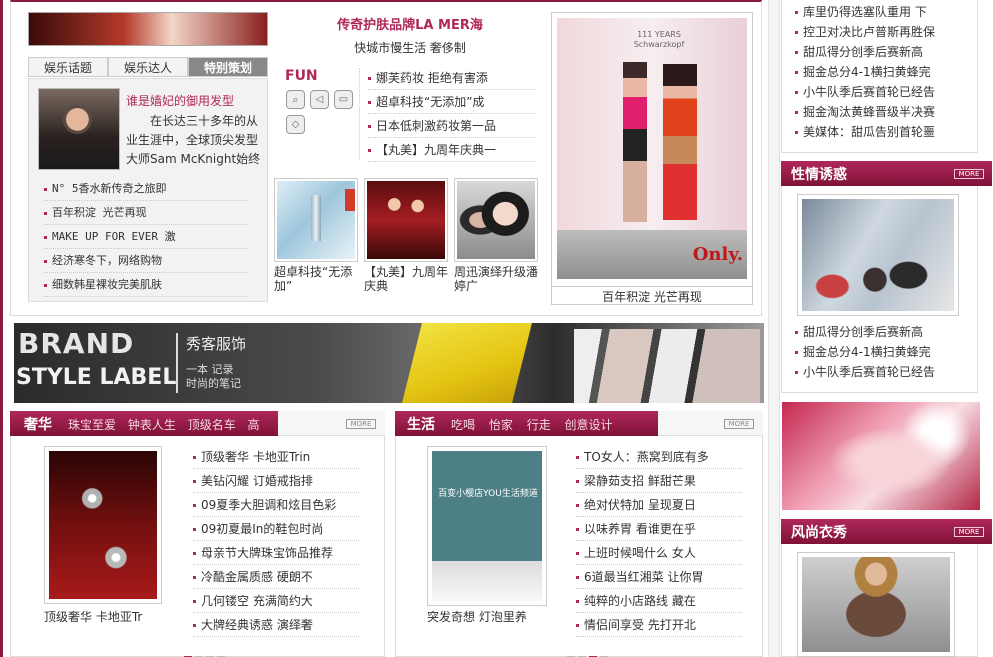  Describe the element at coordinates (276, 481) in the screenshot. I see `list-item: 美钻闪耀 订婚戒指排` at that location.